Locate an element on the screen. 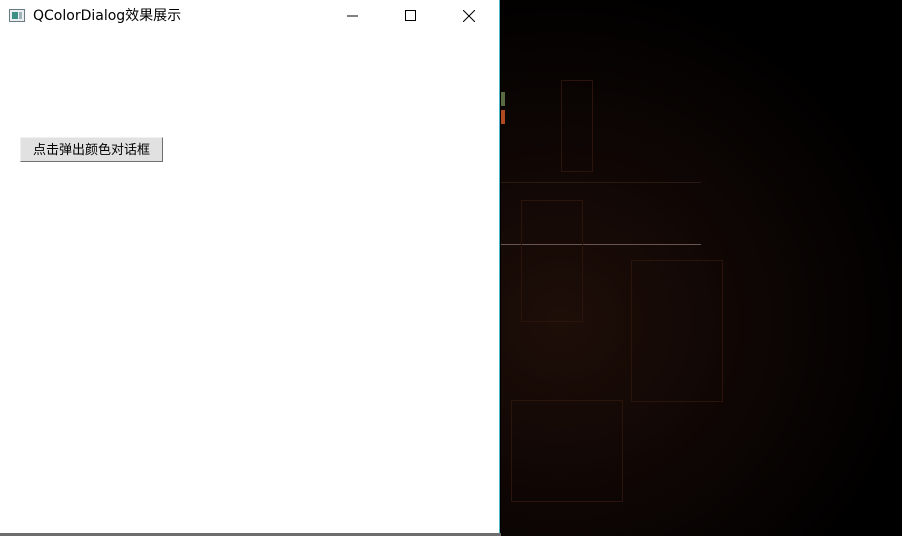  minimize-icon is located at coordinates (352, 16).